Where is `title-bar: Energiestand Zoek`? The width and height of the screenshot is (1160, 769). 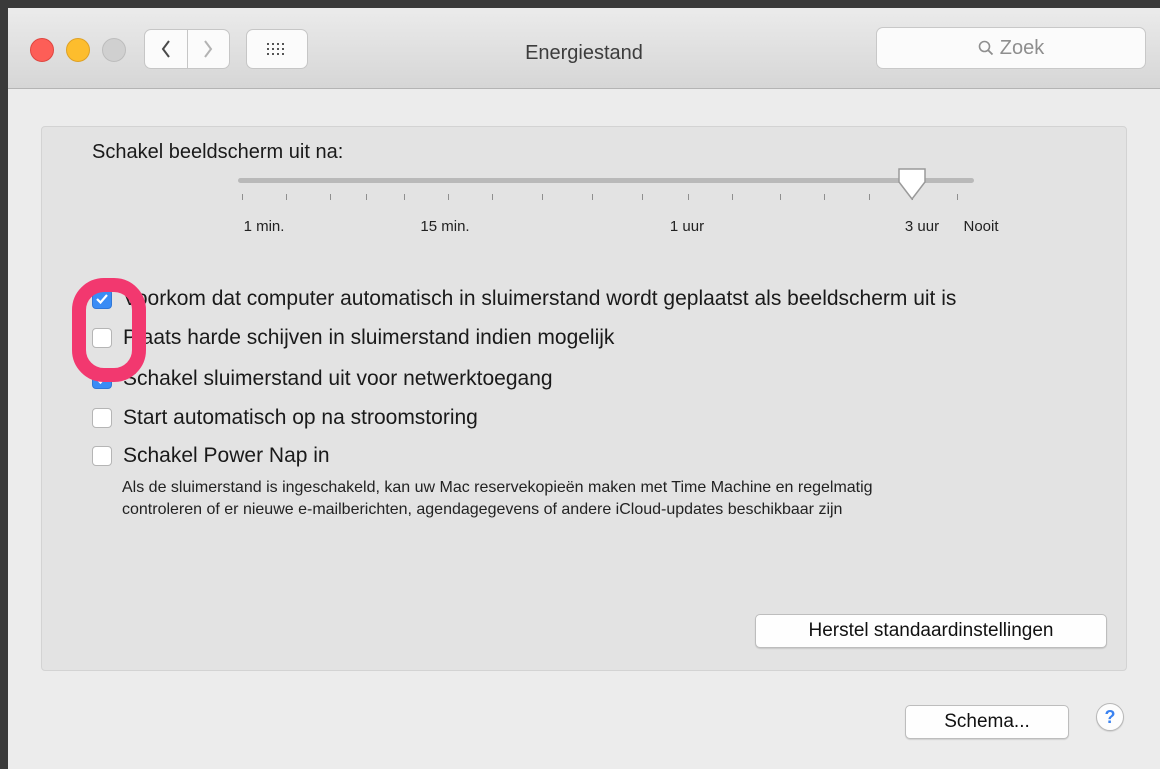 title-bar: Energiestand Zoek is located at coordinates (584, 48).